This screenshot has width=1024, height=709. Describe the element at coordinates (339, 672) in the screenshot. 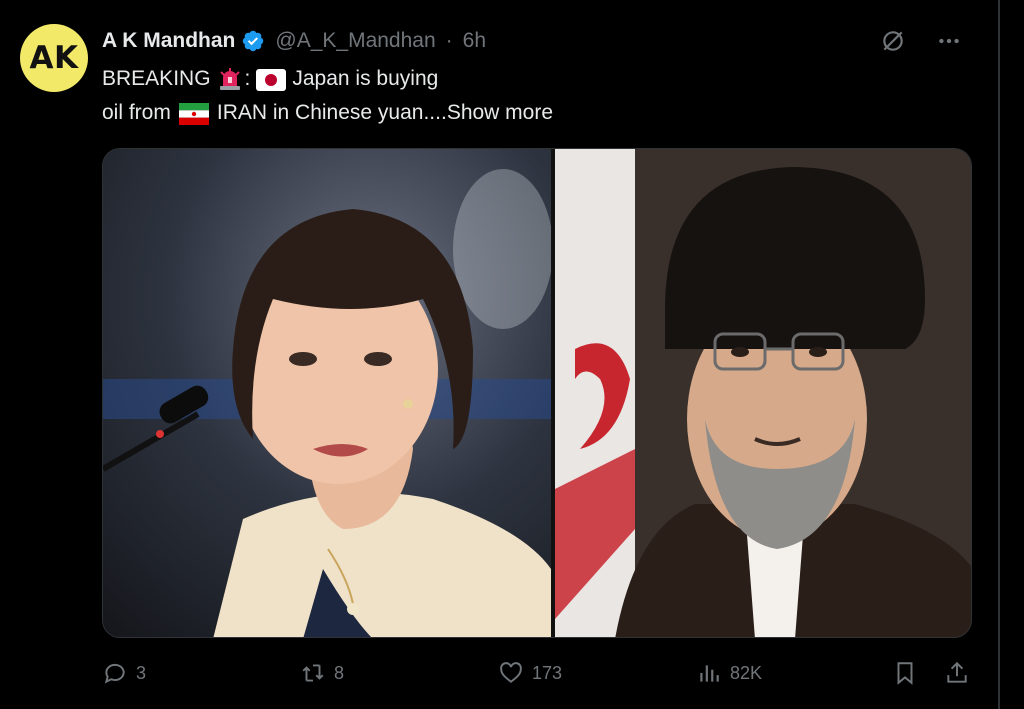

I see `repost-count: 8` at that location.